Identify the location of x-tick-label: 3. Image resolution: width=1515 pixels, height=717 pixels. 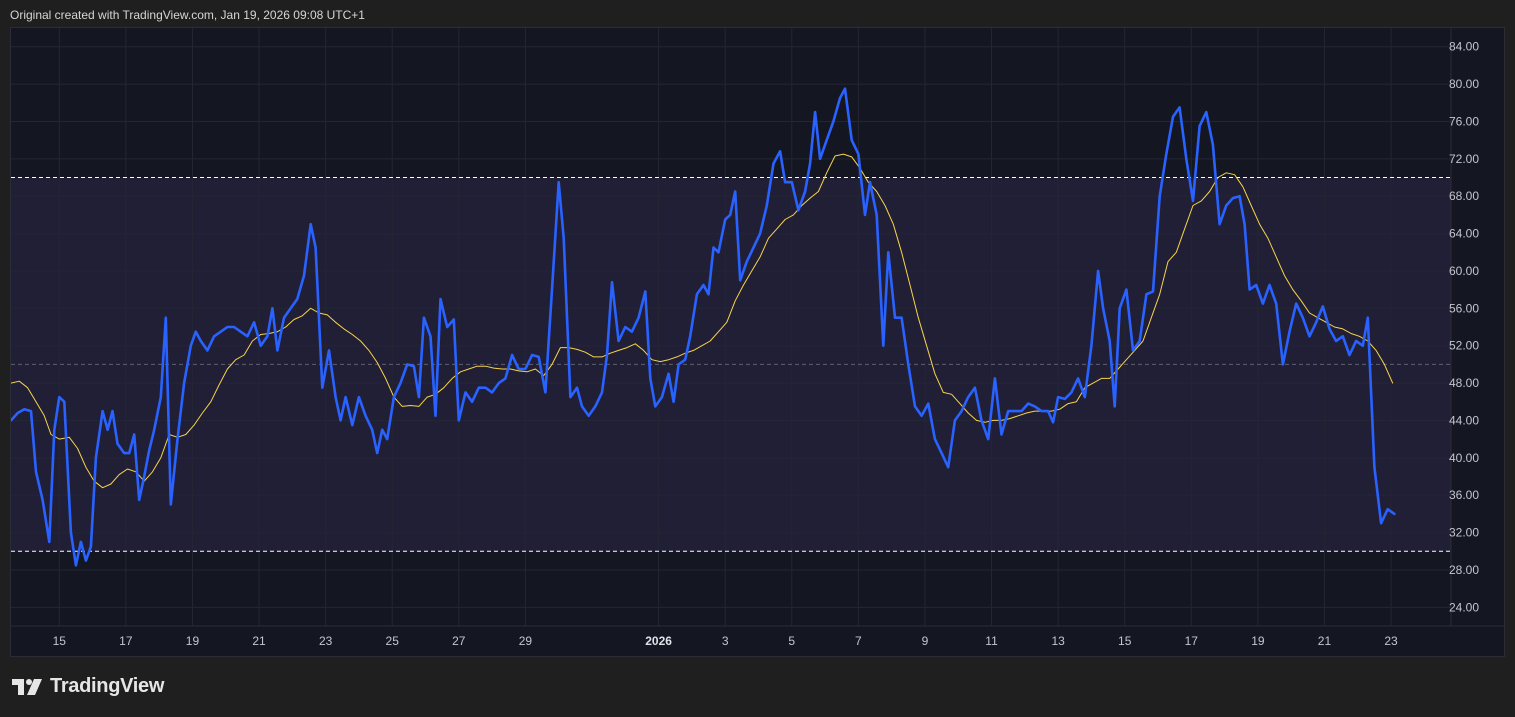
(725, 641).